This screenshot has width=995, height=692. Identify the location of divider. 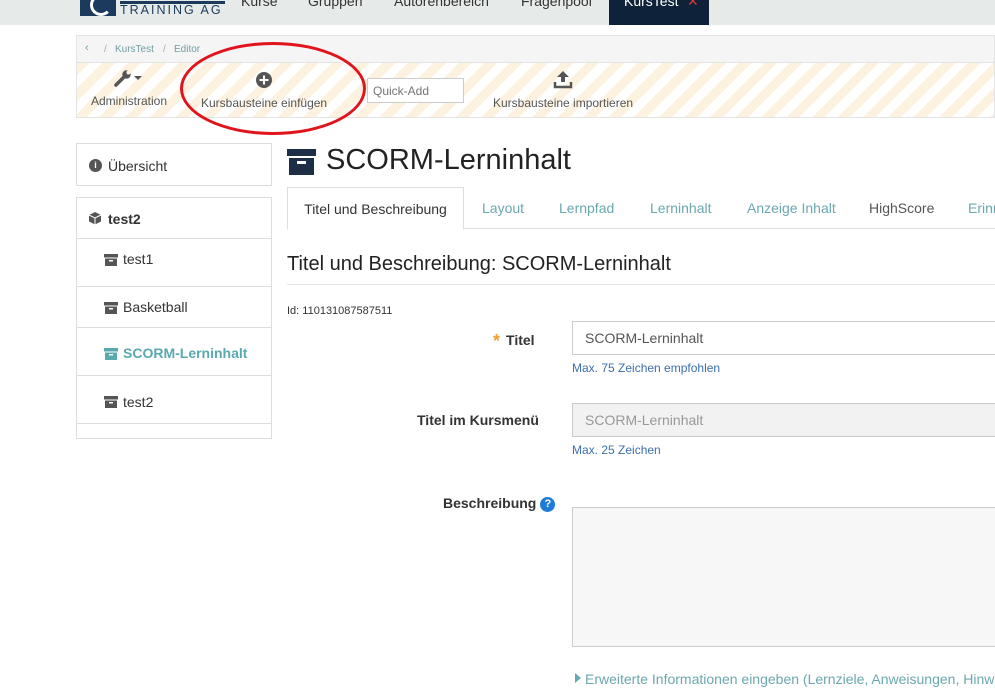
(641, 284).